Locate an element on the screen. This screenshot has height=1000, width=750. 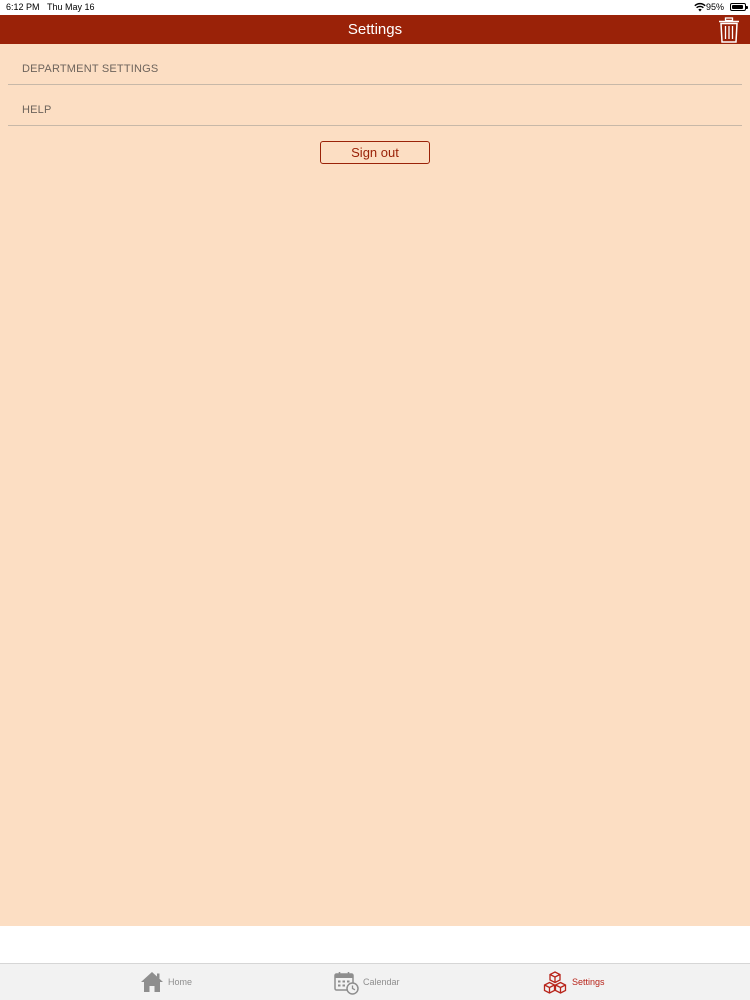
tab-settings: Settings is located at coordinates (583, 982).